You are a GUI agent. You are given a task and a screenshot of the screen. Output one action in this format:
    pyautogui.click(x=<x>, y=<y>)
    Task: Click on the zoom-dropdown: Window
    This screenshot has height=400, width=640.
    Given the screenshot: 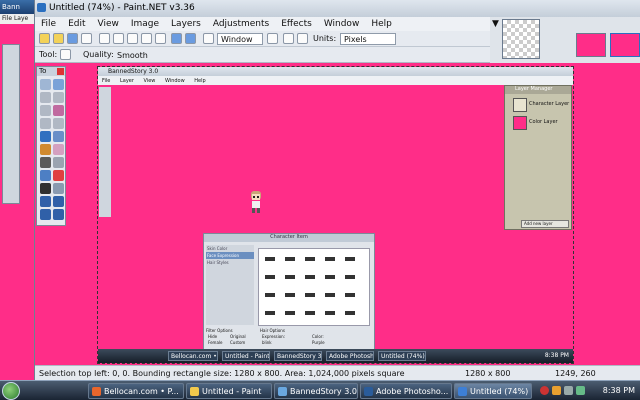 What is the action you would take?
    pyautogui.click(x=240, y=39)
    